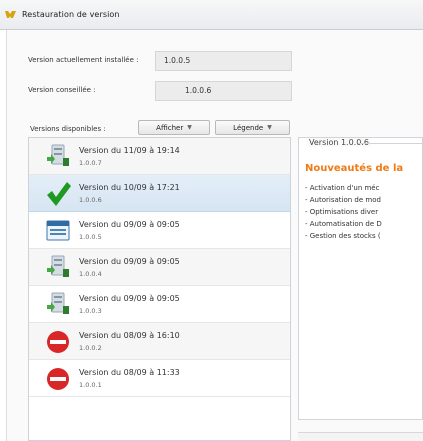 The height and width of the screenshot is (441, 423). What do you see at coordinates (59, 194) in the screenshot?
I see `checkmark-icon` at bounding box center [59, 194].